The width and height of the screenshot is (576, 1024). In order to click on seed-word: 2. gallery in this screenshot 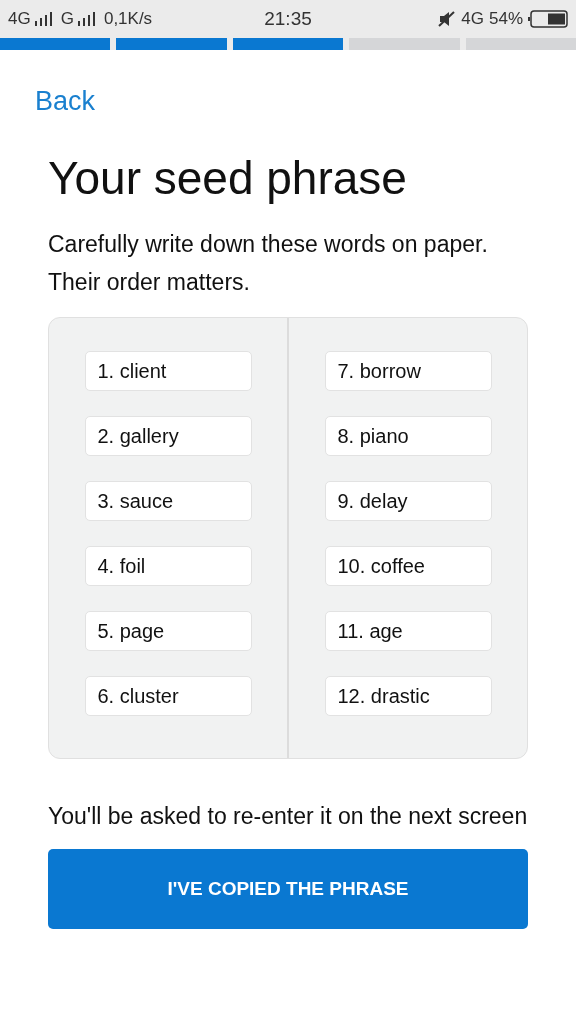, I will do `click(168, 436)`.